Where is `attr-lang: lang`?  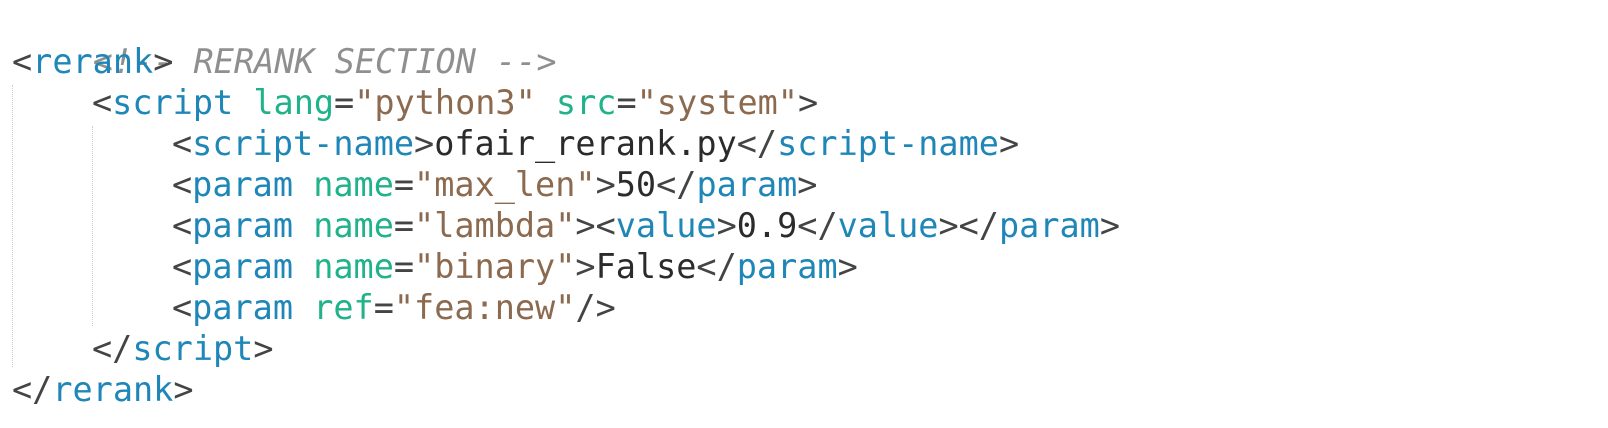
attr-lang: lang is located at coordinates (294, 102).